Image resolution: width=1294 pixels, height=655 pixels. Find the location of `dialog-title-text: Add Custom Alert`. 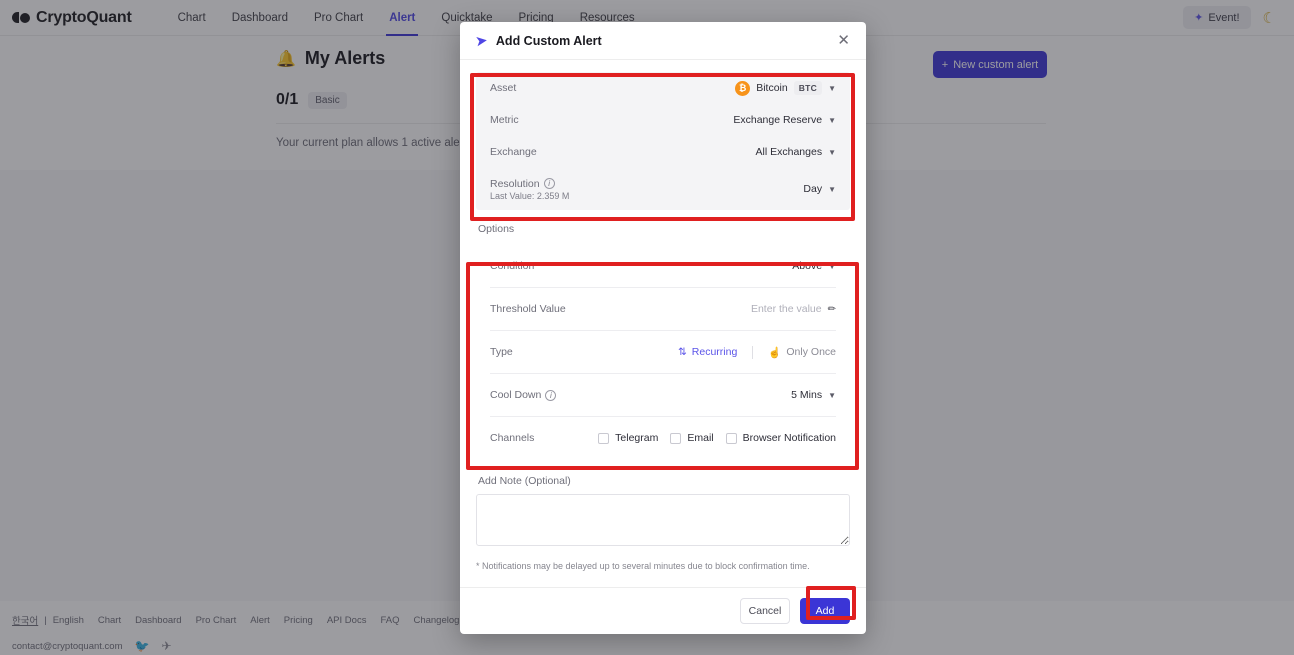

dialog-title-text: Add Custom Alert is located at coordinates (548, 40).